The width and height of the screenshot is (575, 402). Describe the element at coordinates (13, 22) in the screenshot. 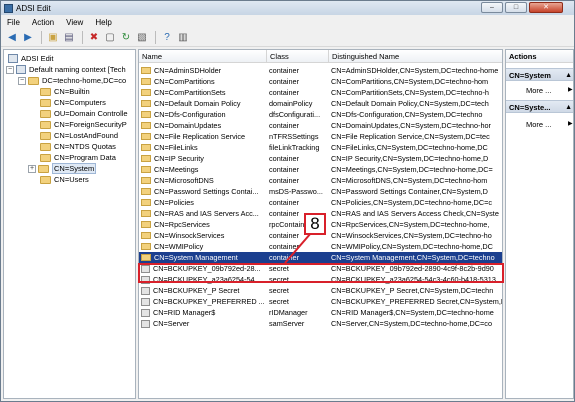

I see `menu-file: File` at that location.